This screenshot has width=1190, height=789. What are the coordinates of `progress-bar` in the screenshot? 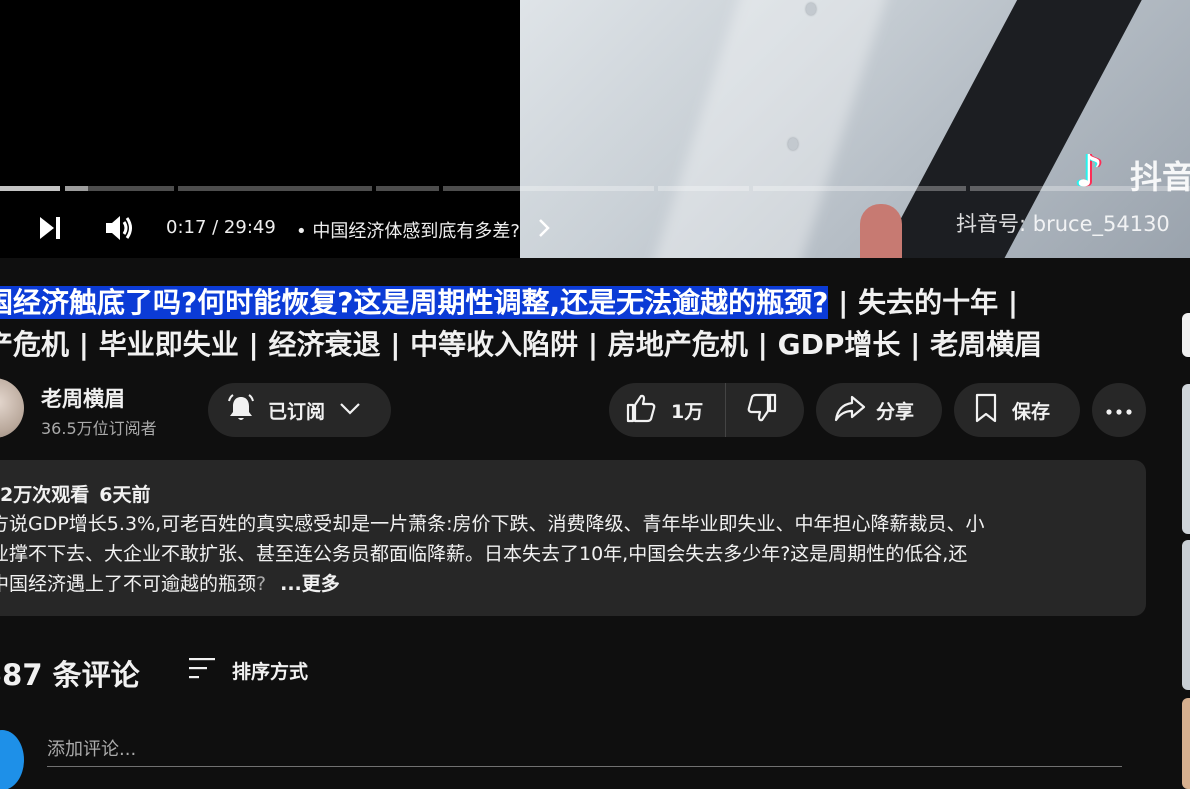 It's located at (595, 188).